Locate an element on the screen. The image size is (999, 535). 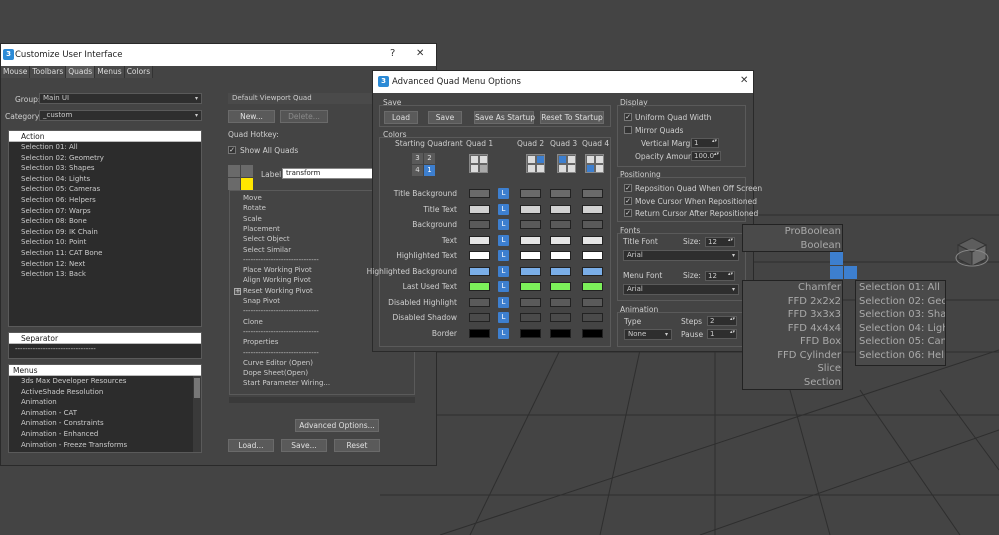
quadrant-top-right is located at coordinates (247, 171).